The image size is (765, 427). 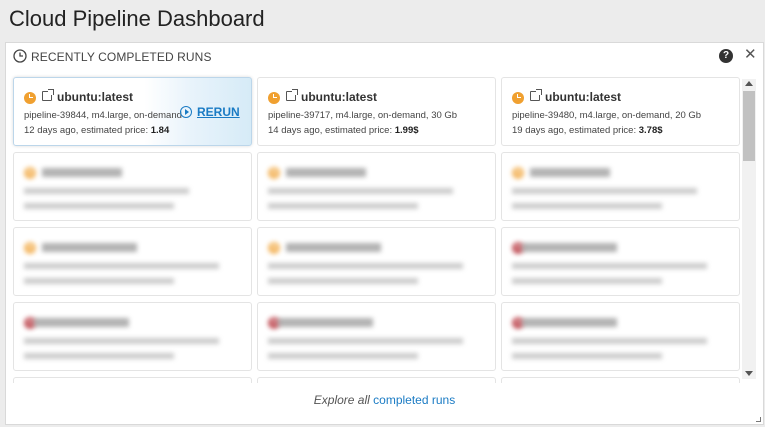 What do you see at coordinates (121, 57) in the screenshot?
I see `panel-title: RECENTLY COMPLETED RUNS` at bounding box center [121, 57].